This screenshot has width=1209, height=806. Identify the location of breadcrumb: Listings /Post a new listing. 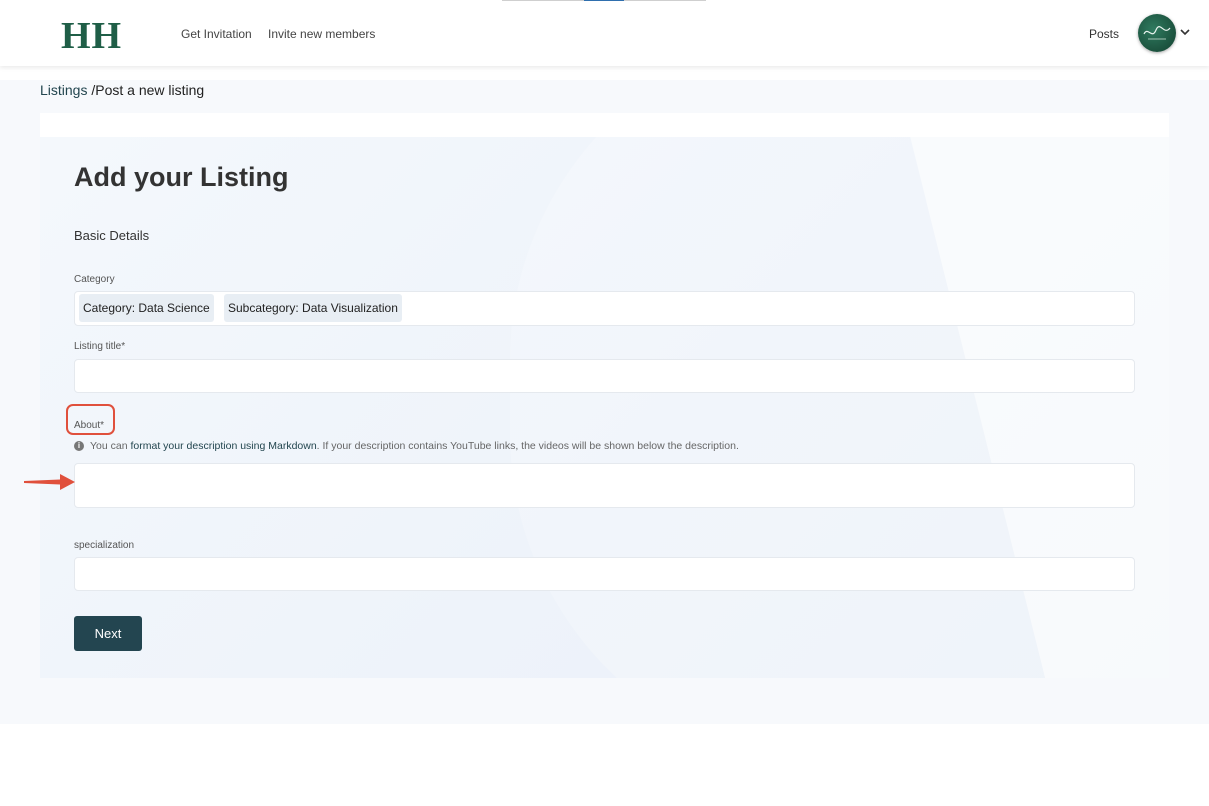
(122, 90).